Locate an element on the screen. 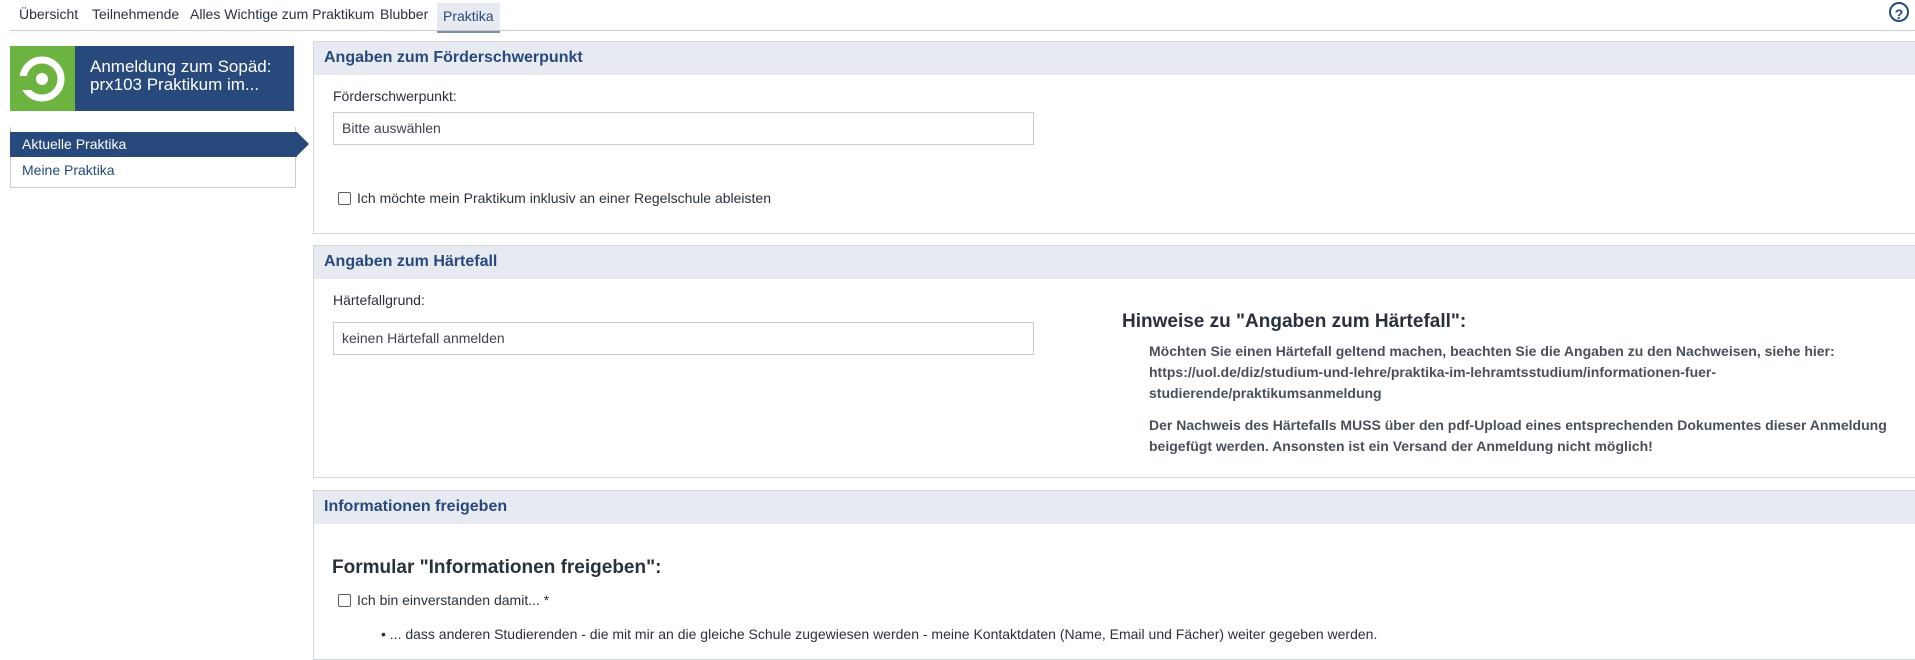  section-title: Angaben zum Härtefall is located at coordinates (1114, 262).